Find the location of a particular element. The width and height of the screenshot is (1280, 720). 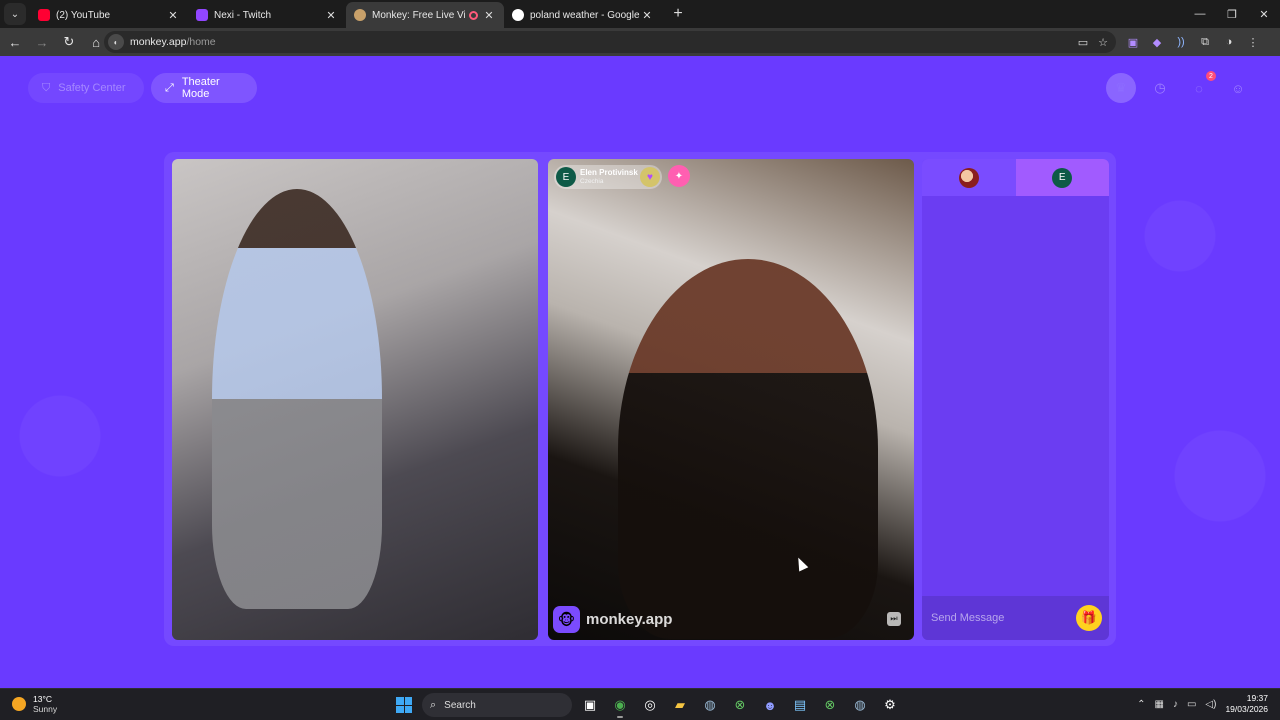

message-input: Send Message 🎁 is located at coordinates (1015, 618).